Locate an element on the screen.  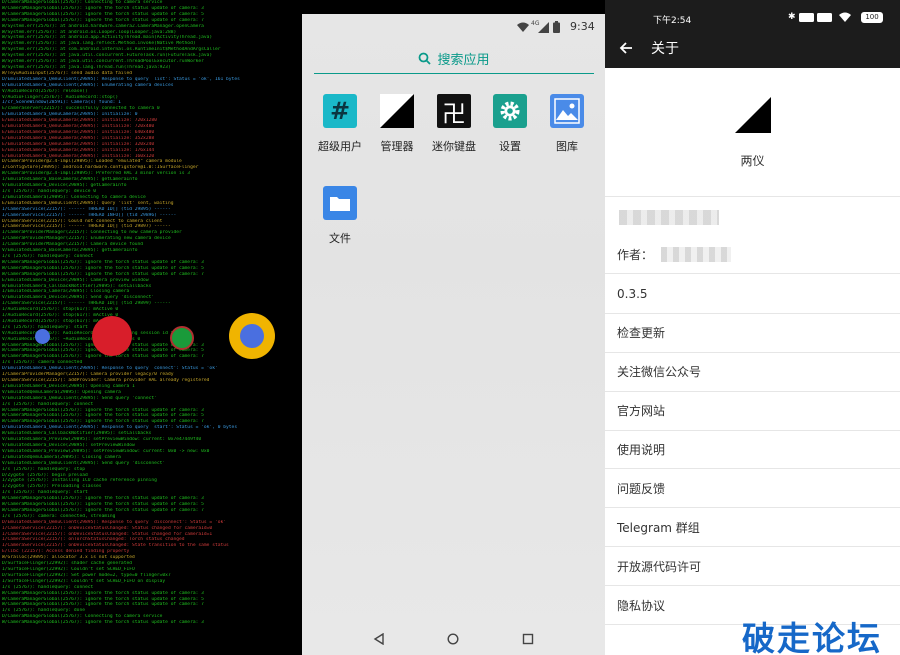
app-gallery: 图库 is located at coordinates (567, 124).